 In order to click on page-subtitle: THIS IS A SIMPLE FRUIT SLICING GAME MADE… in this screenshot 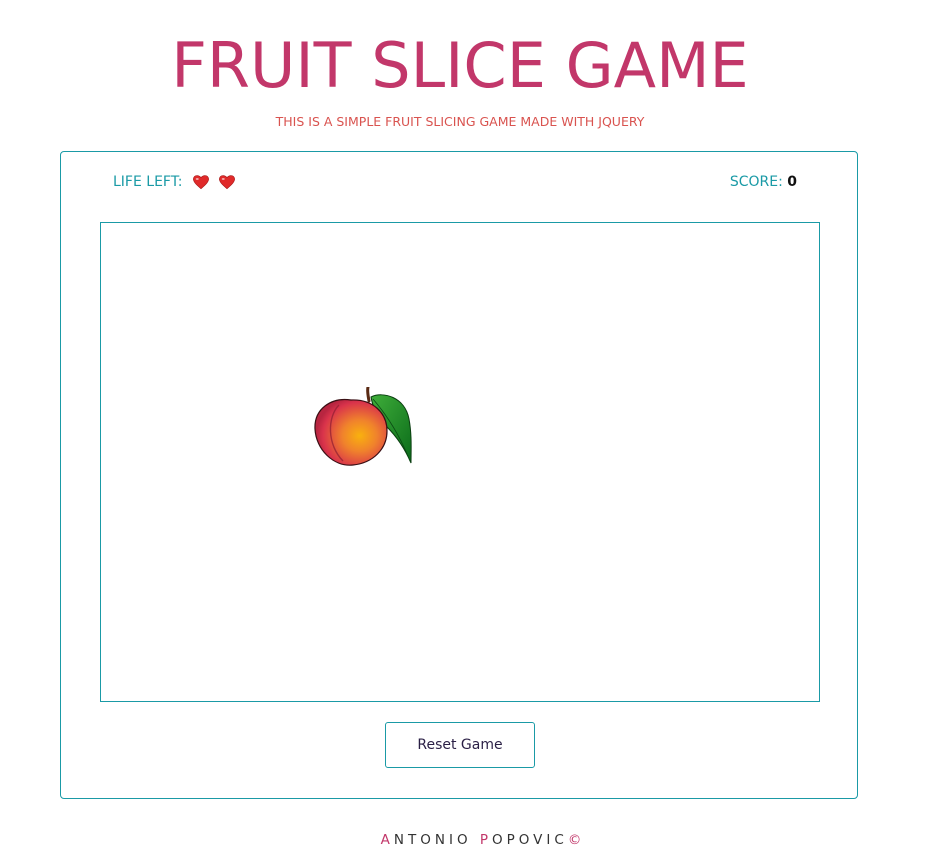, I will do `click(460, 121)`.